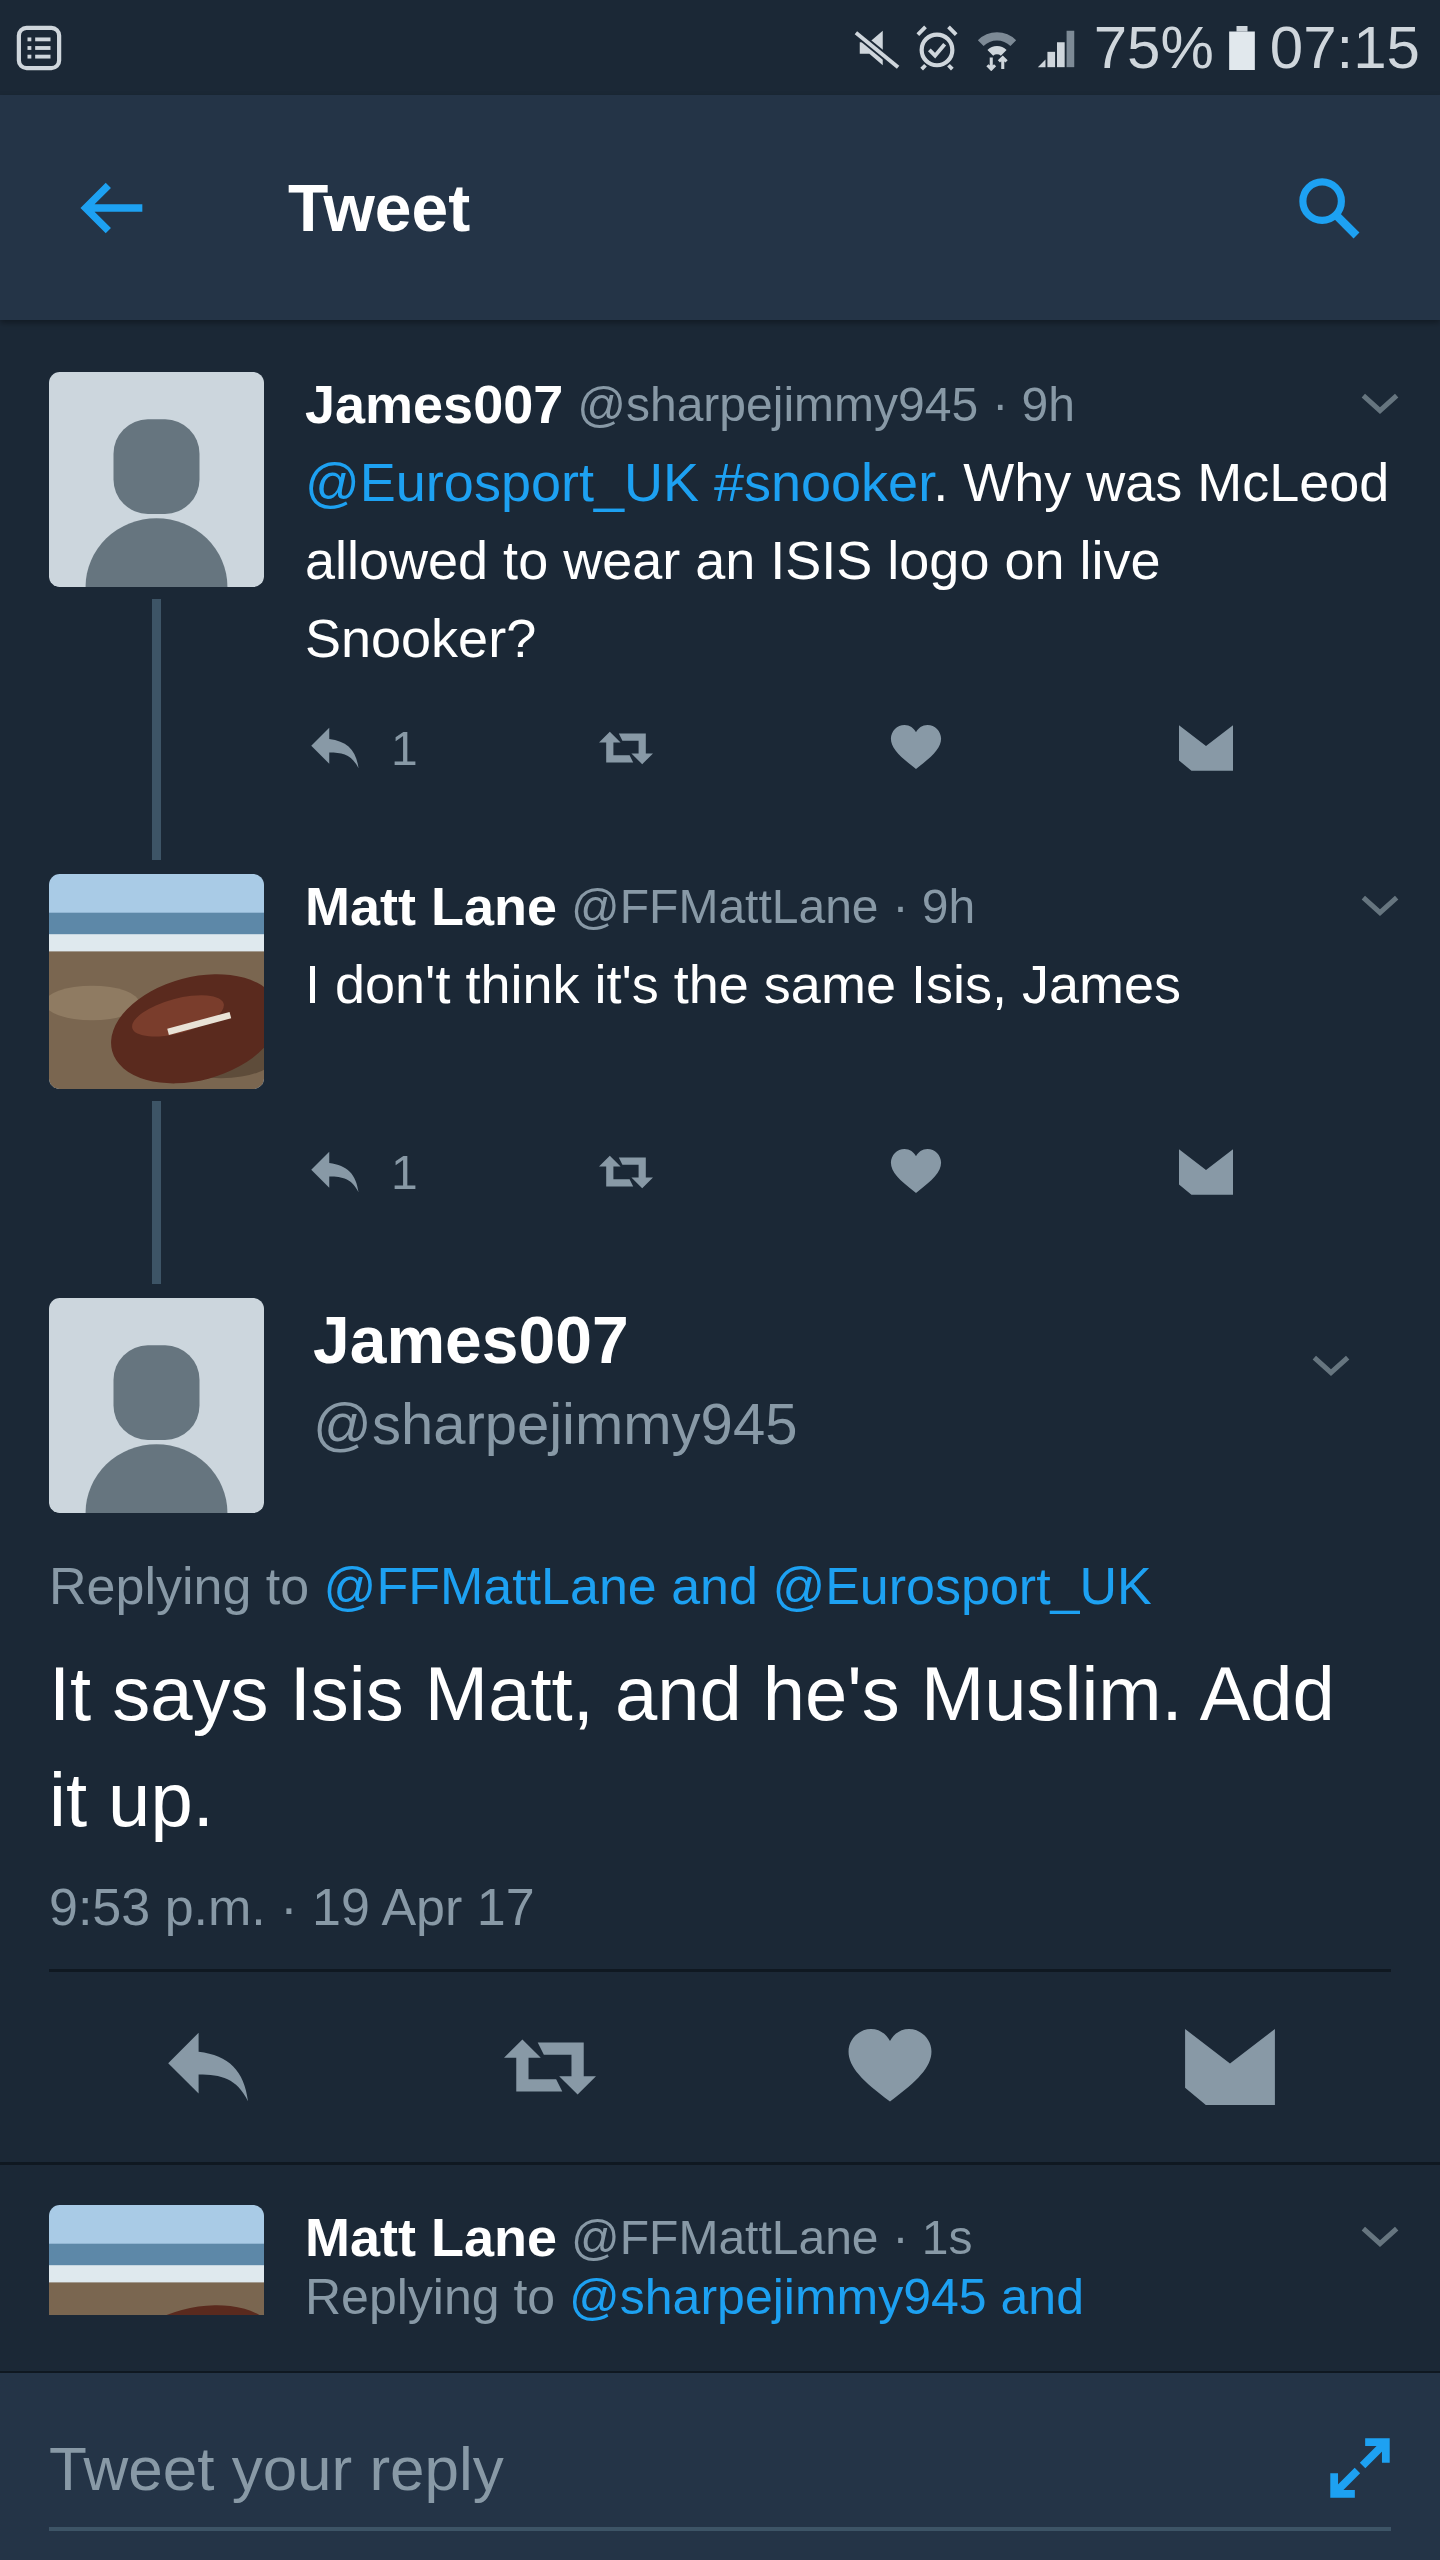 The width and height of the screenshot is (1440, 2560). What do you see at coordinates (292, 1907) in the screenshot?
I see `tweet-timestamp: 9:53 p.m. · 19 Apr 17` at bounding box center [292, 1907].